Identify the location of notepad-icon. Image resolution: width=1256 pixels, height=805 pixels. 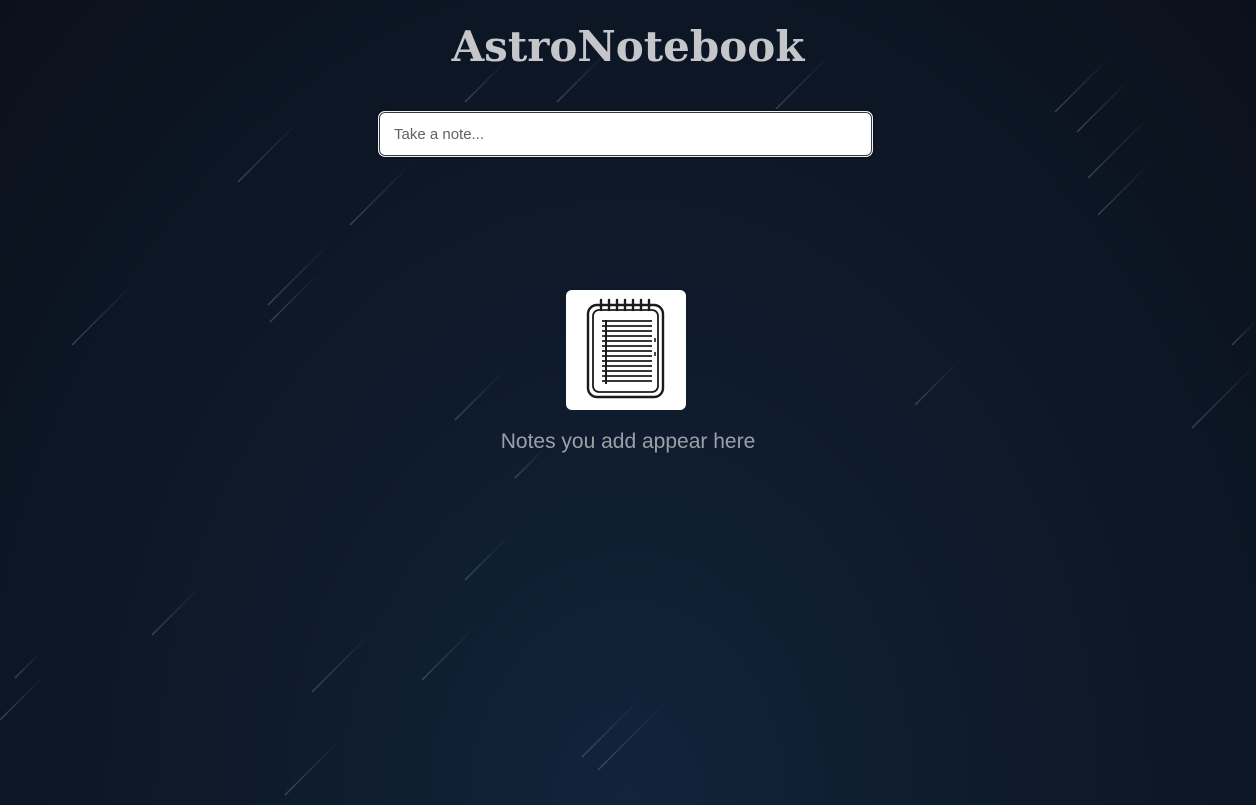
(625, 348).